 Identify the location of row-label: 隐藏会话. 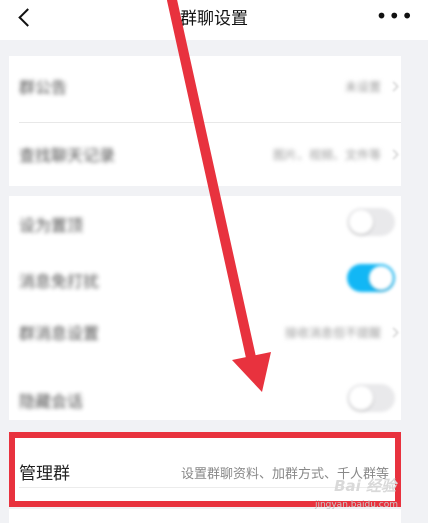
(51, 401).